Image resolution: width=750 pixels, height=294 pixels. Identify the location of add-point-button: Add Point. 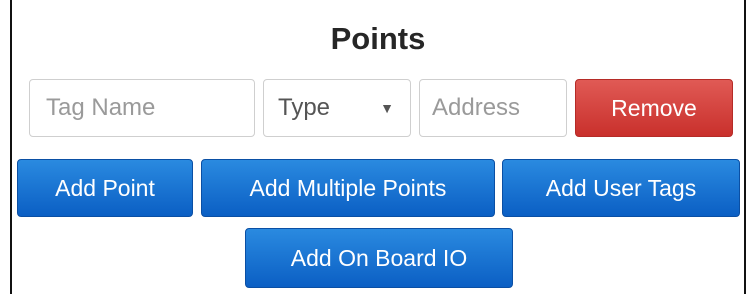
(105, 188).